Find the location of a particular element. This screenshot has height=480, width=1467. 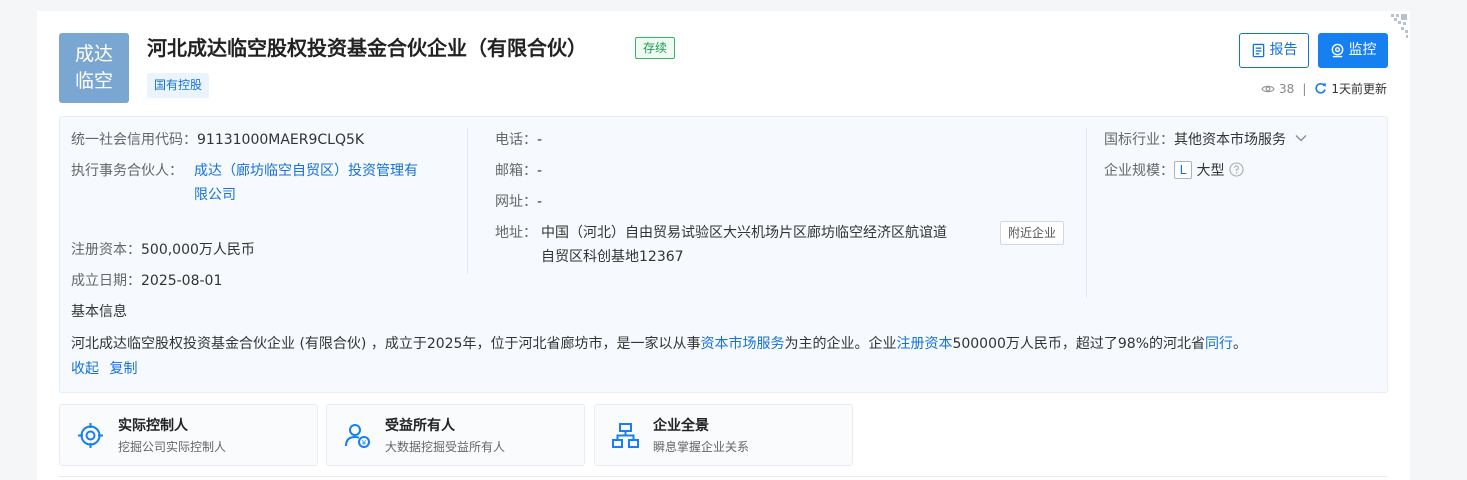

website-row: 网址：- is located at coordinates (518, 202).